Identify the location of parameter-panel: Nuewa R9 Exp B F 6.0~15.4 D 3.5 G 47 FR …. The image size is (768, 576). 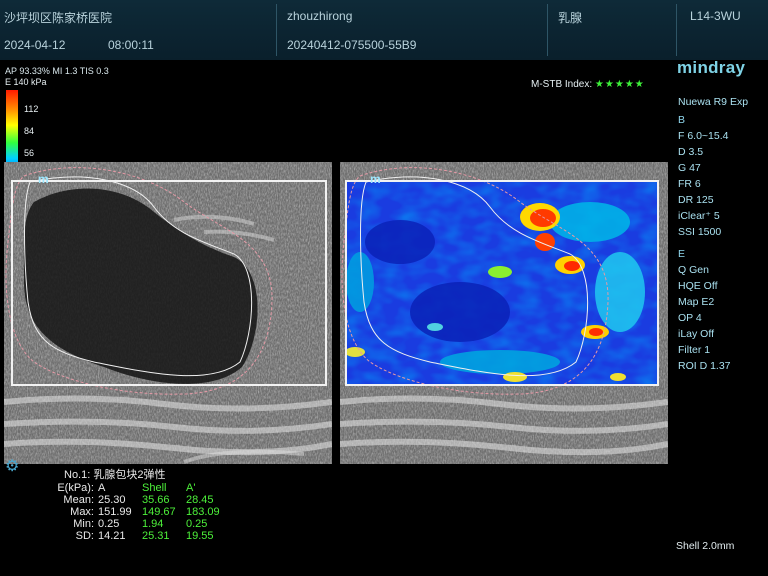
(723, 234).